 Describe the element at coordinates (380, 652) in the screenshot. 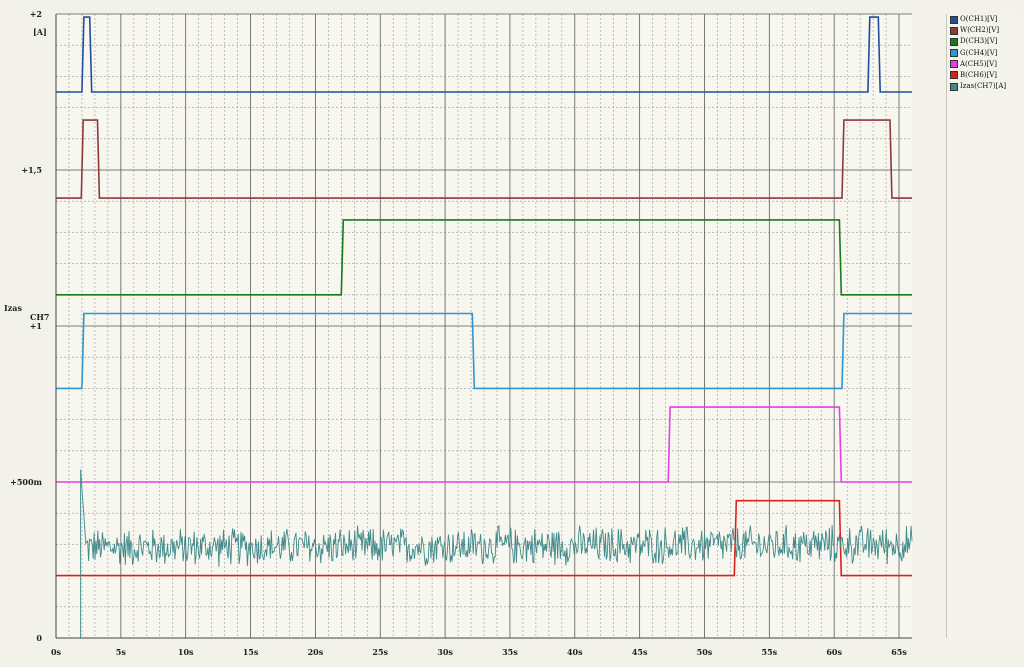

I see `x-tick-label: 25s` at that location.